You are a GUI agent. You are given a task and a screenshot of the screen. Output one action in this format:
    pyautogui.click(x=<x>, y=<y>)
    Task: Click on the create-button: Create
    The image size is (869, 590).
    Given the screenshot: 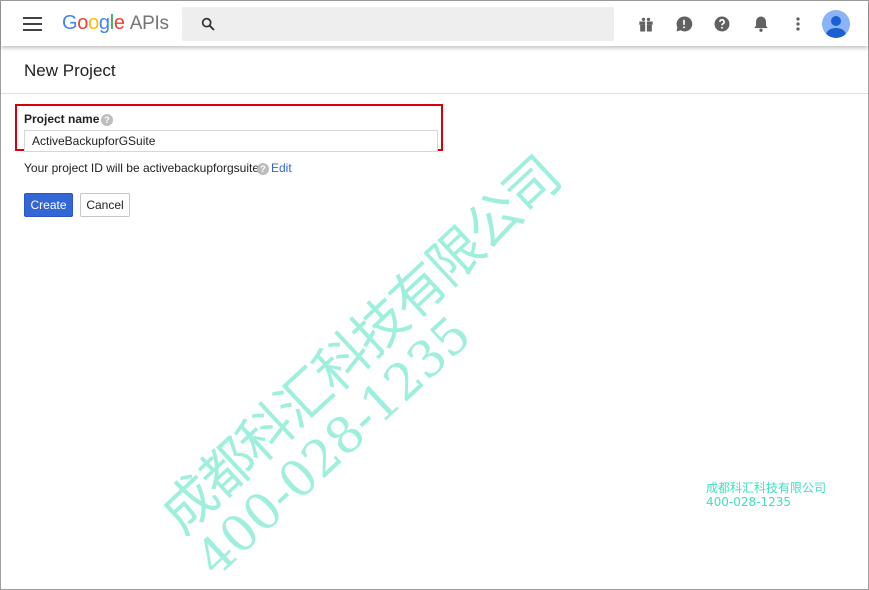 What is the action you would take?
    pyautogui.click(x=48, y=205)
    